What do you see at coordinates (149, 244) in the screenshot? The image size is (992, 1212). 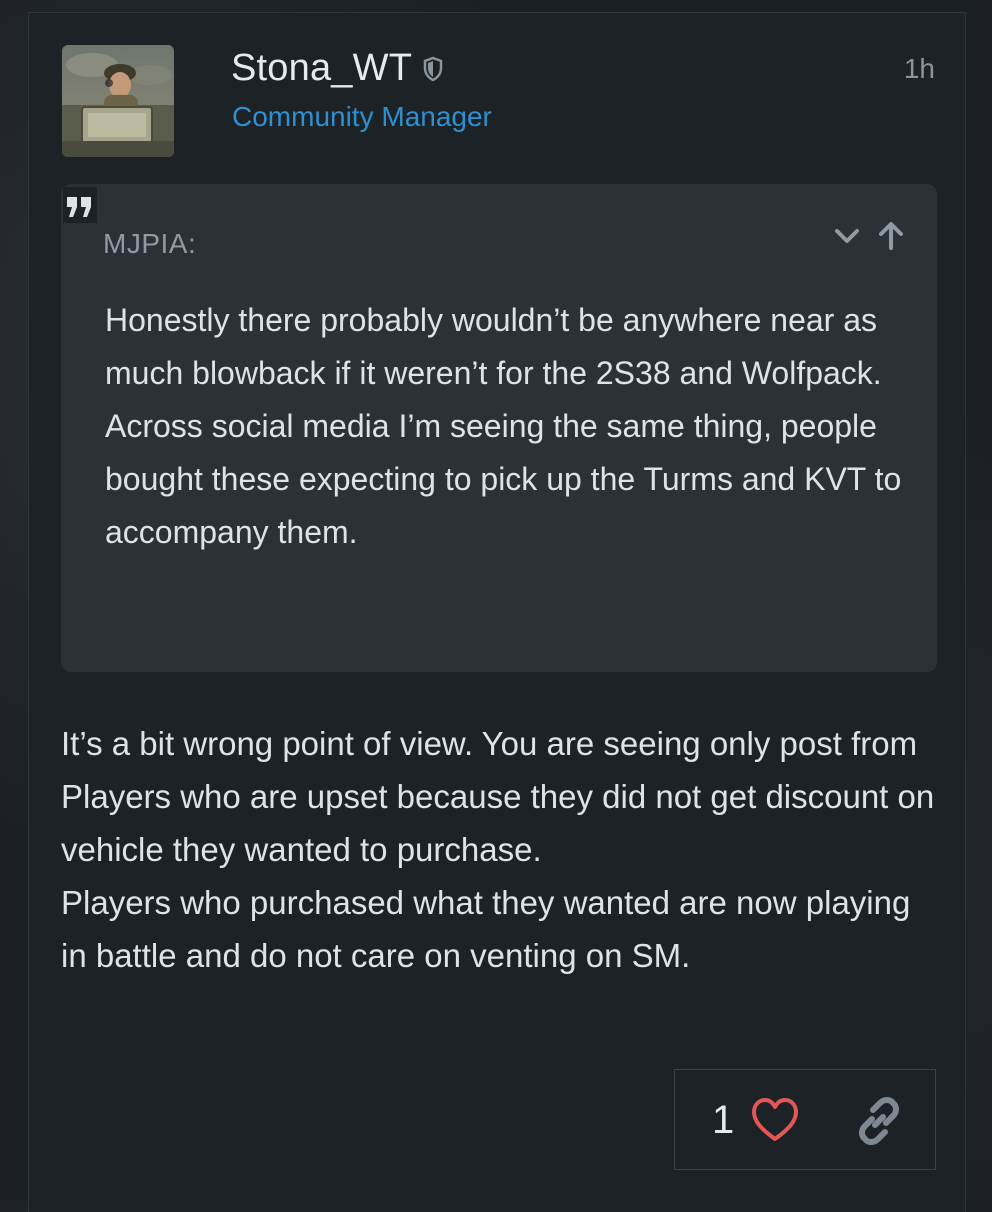 I see `quote-author: MJPIA:` at bounding box center [149, 244].